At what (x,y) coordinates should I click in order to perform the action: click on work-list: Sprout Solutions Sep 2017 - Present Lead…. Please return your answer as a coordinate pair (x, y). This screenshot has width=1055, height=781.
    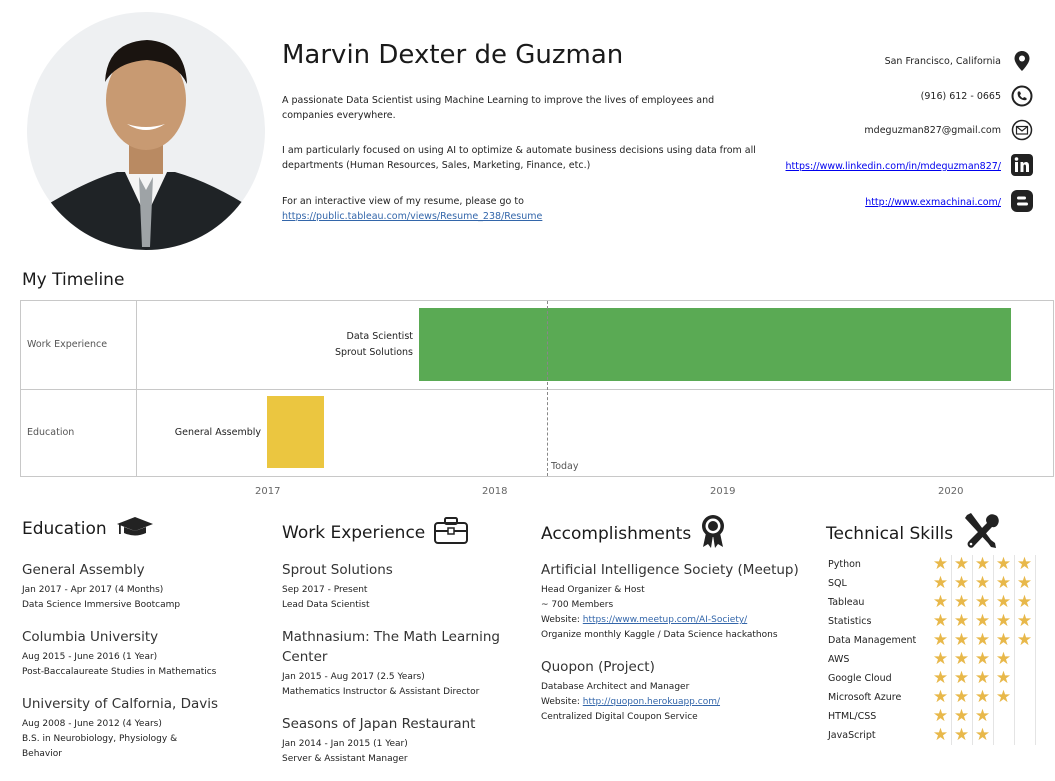
    Looking at the image, I should click on (404, 670).